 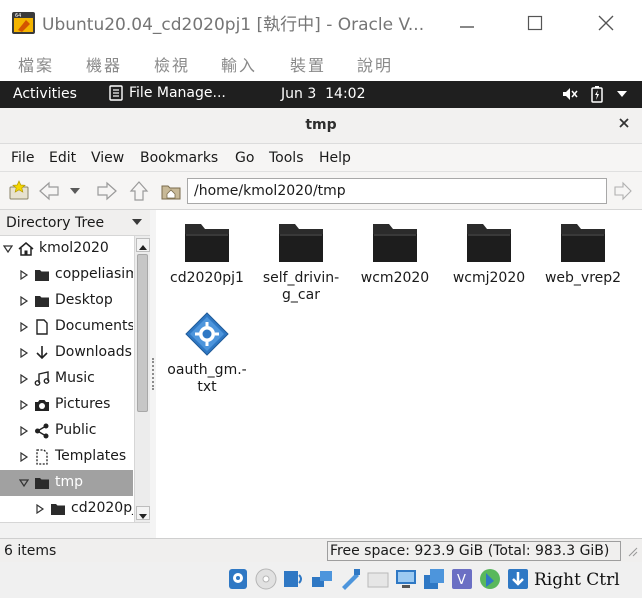 I want to click on host-menu-input: 輸入, so click(x=239, y=64).